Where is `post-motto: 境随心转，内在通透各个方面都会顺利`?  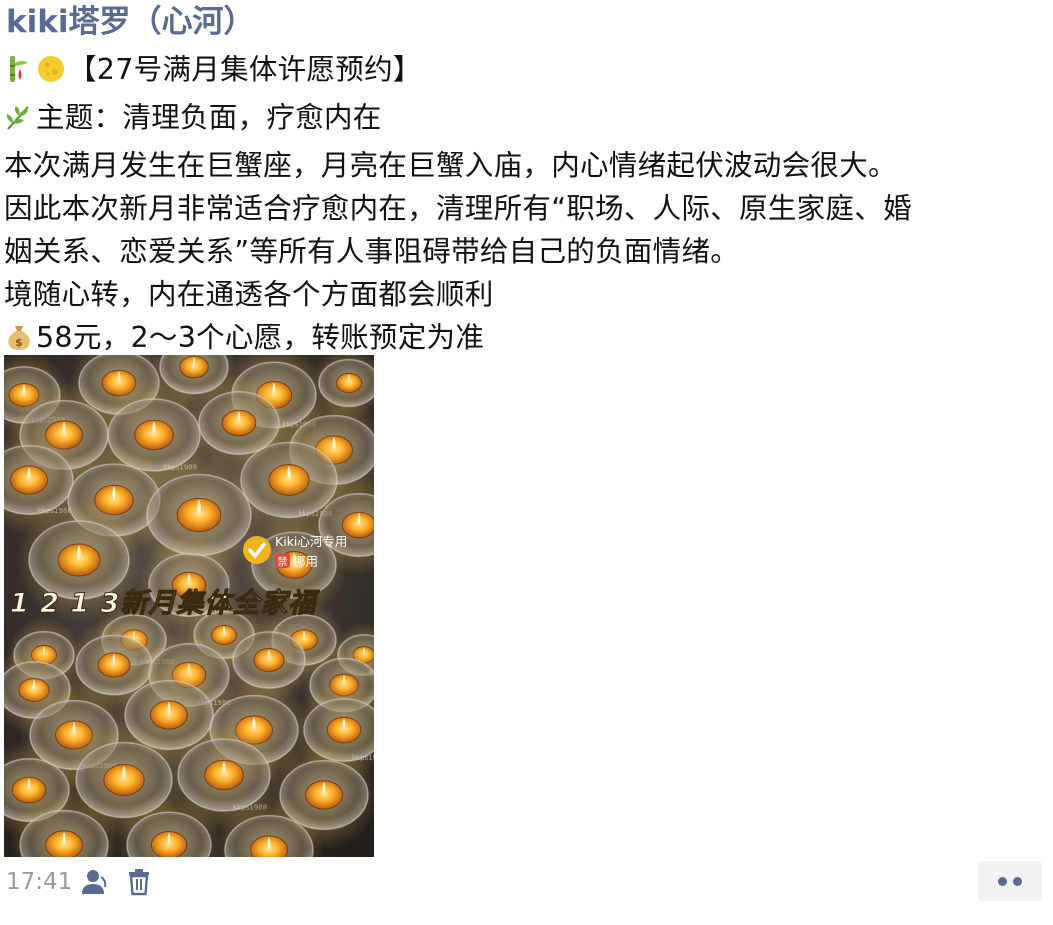
post-motto: 境随心转，内在通透各个方面都会顺利 is located at coordinates (249, 294).